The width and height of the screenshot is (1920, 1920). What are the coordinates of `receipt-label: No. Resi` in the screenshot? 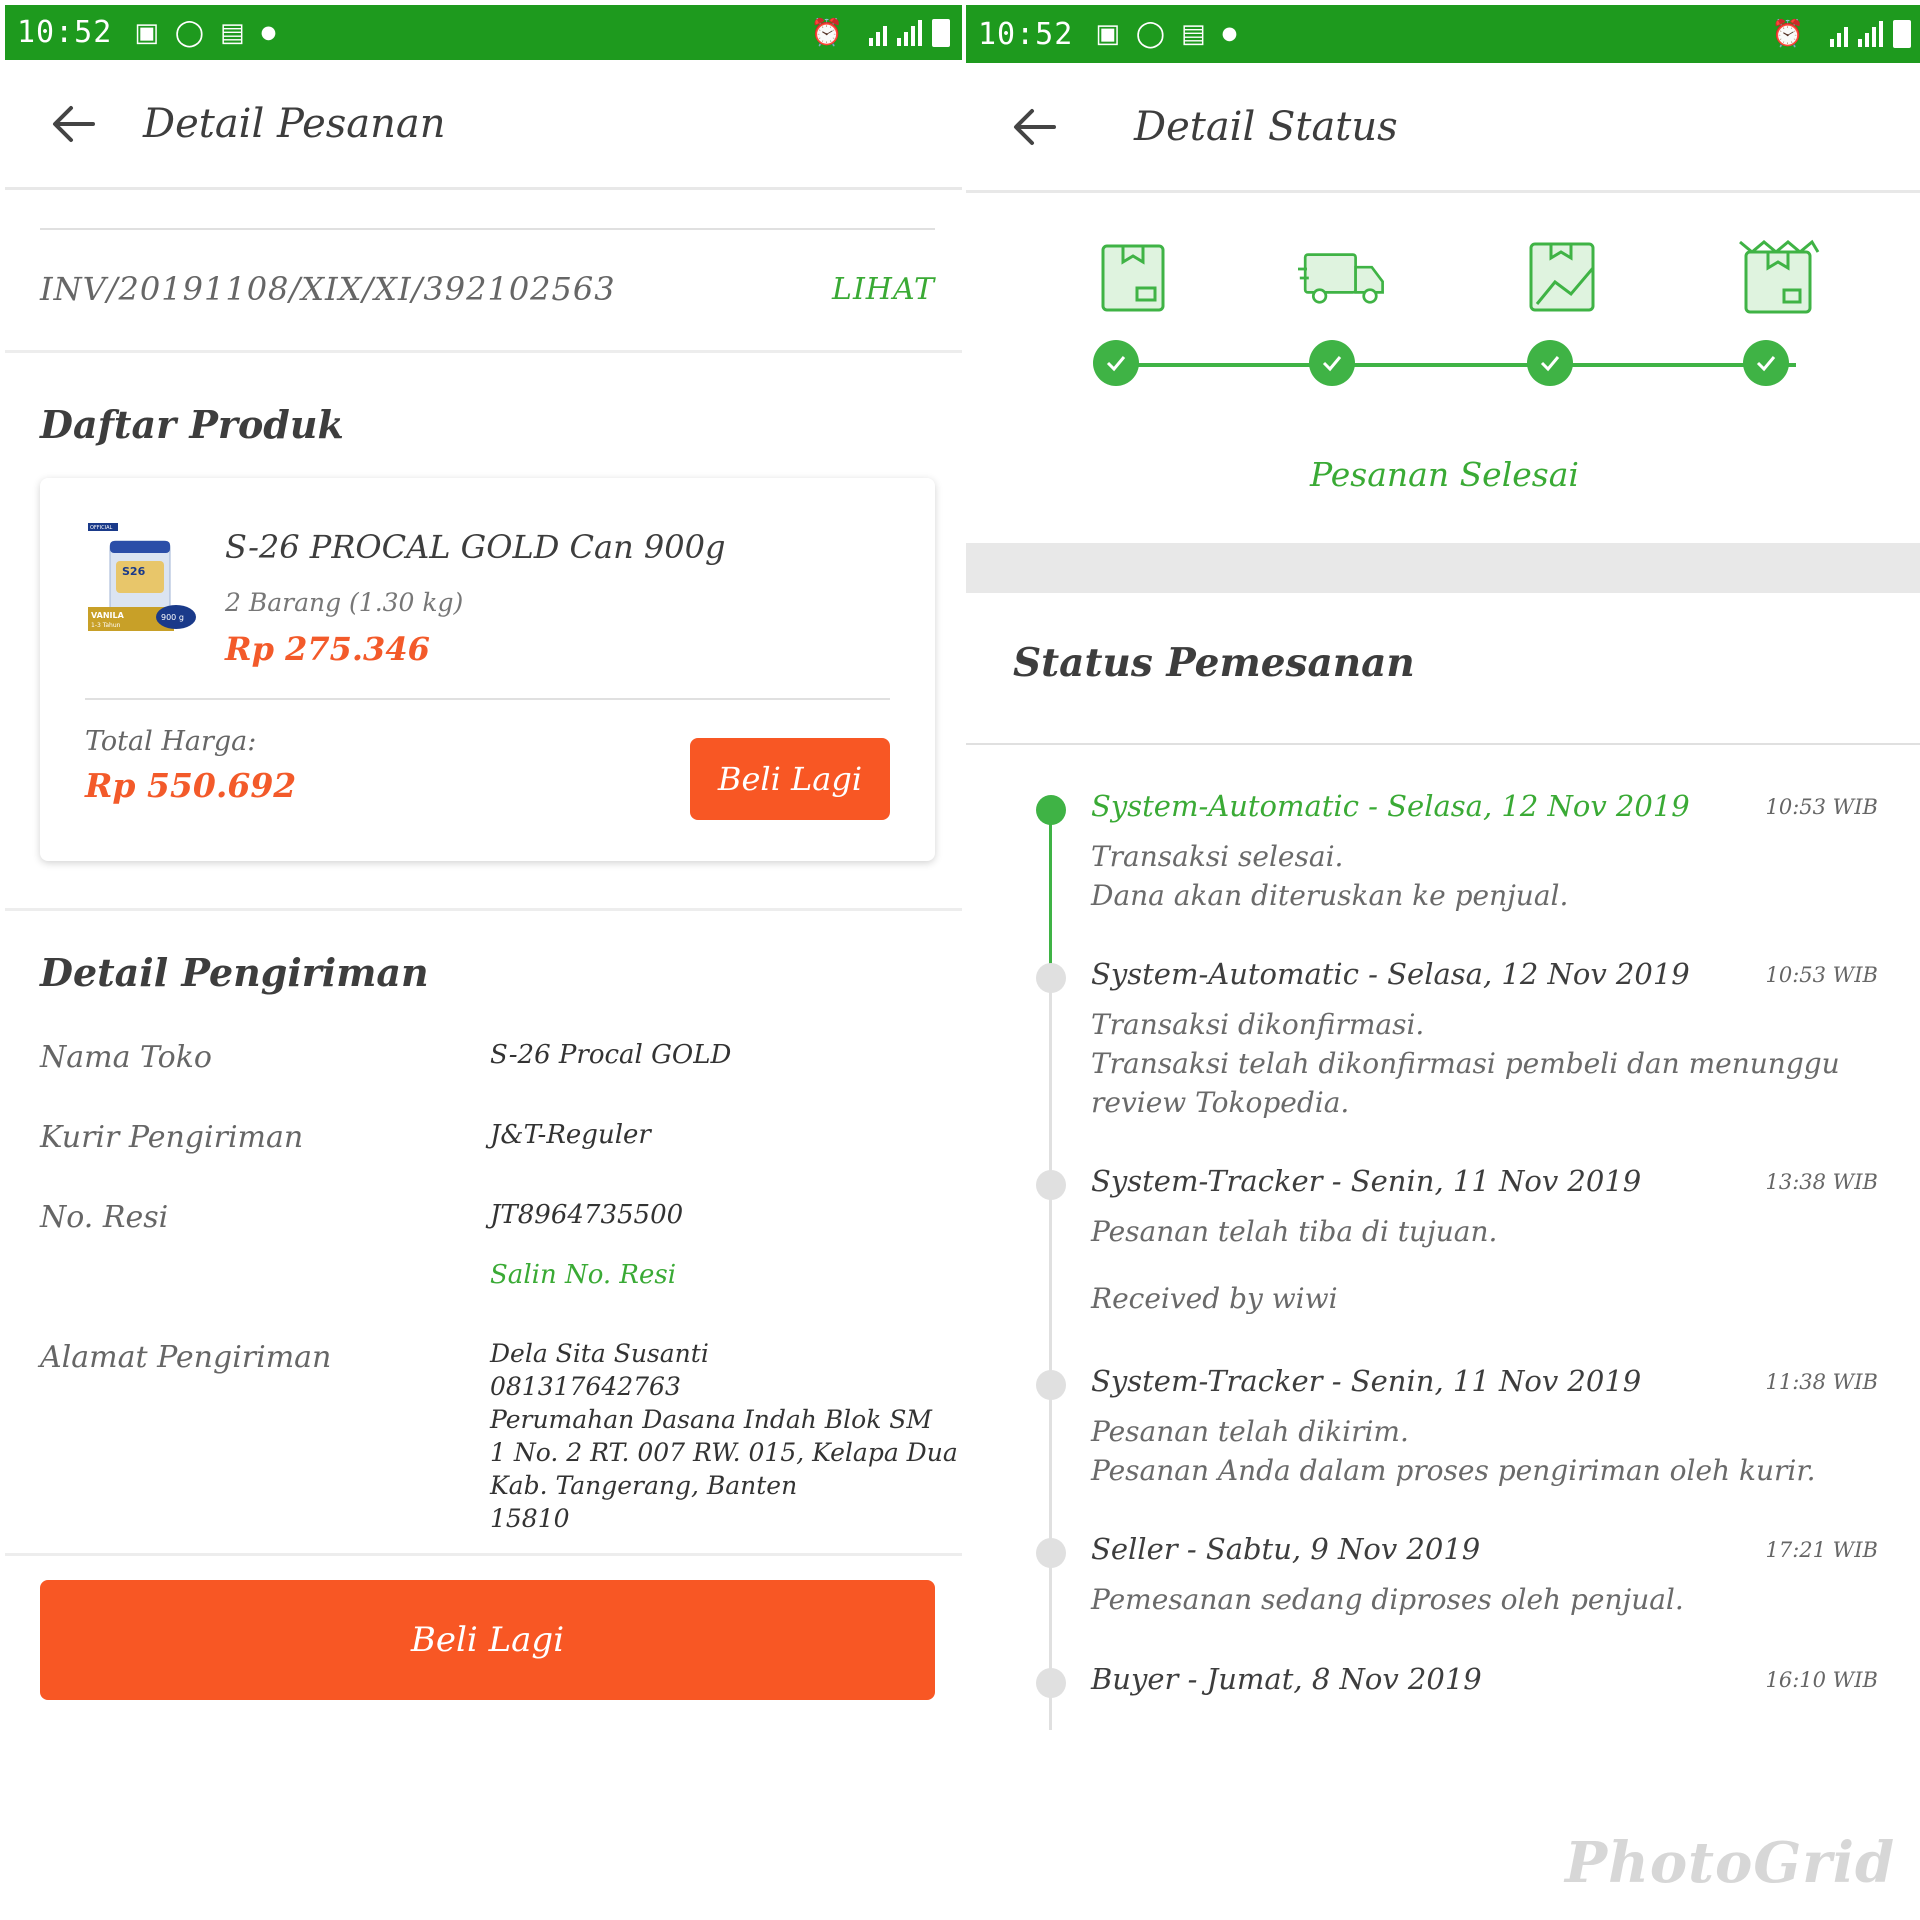 It's located at (104, 1217).